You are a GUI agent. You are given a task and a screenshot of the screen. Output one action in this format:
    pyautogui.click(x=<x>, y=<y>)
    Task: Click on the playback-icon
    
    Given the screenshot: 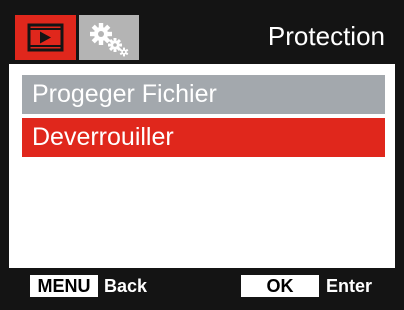 What is the action you would take?
    pyautogui.click(x=45, y=37)
    